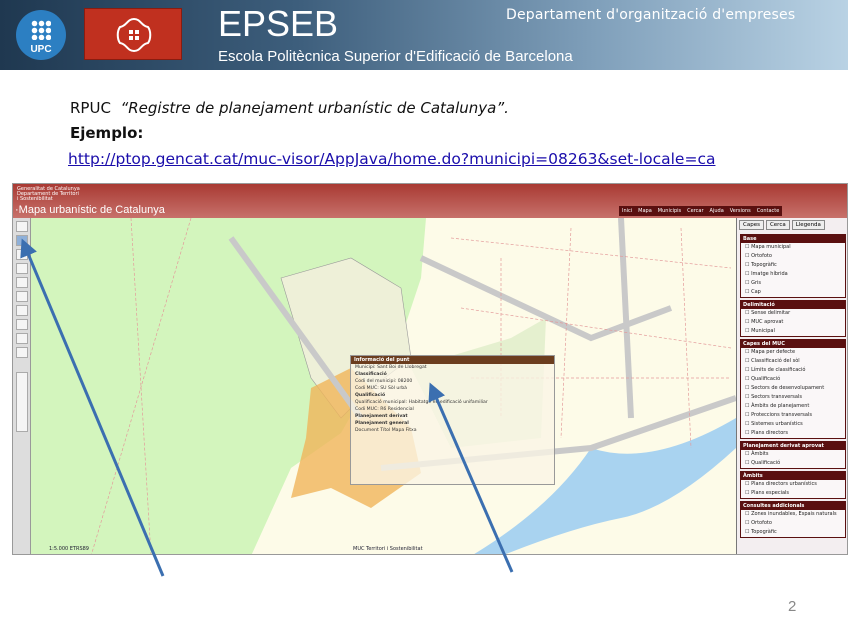 The image size is (848, 636). What do you see at coordinates (471, 477) in the screenshot?
I see `arrow-to-popup` at bounding box center [471, 477].